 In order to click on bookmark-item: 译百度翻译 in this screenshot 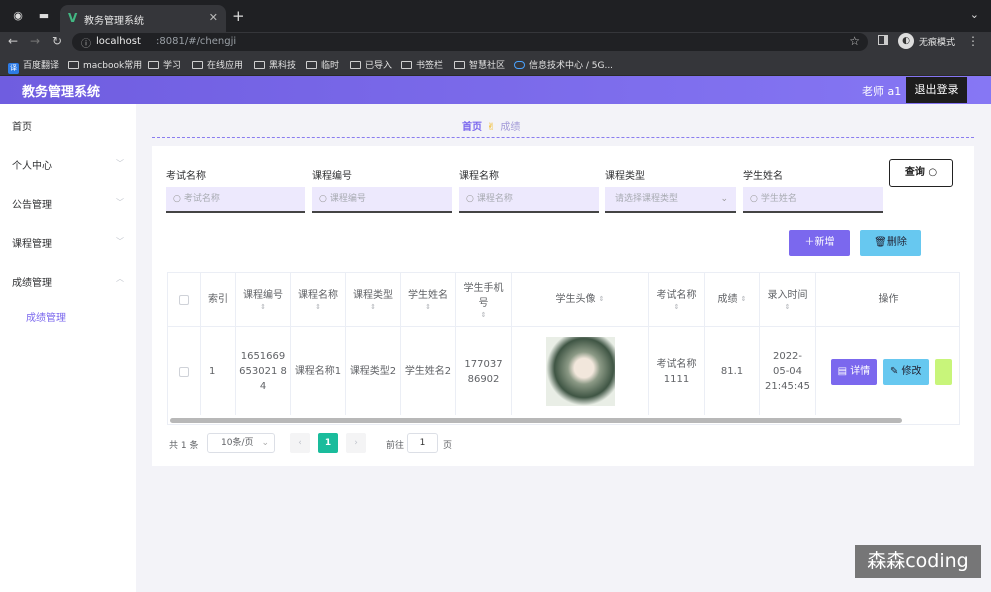, I will do `click(33, 66)`.